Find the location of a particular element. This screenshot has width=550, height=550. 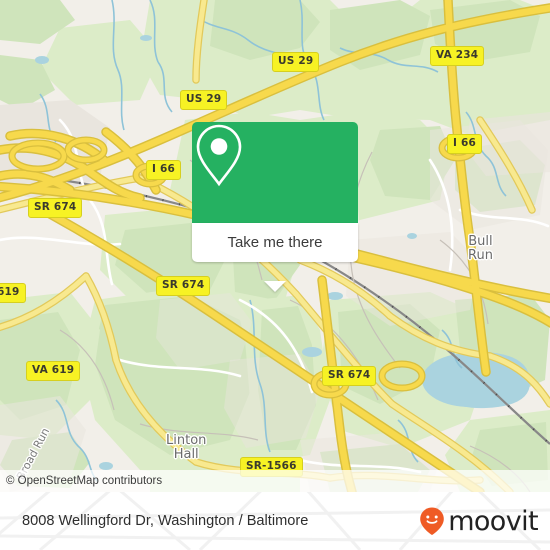

osm-attribution-bar: © OpenStreetMap contributors is located at coordinates (275, 481).